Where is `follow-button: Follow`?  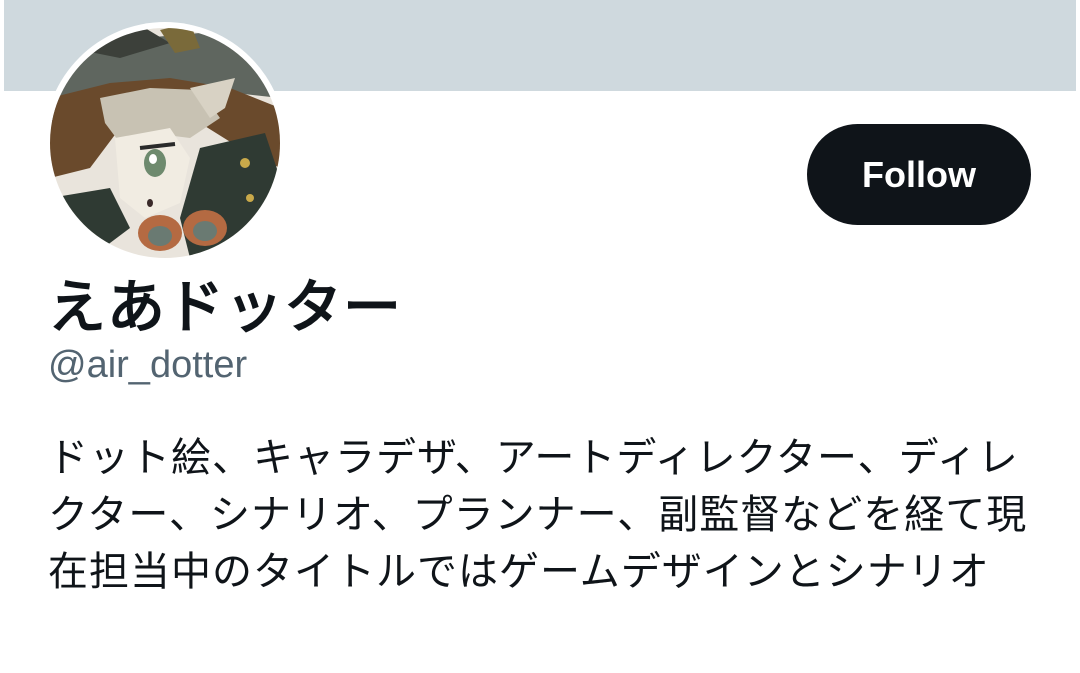
follow-button: Follow is located at coordinates (919, 174).